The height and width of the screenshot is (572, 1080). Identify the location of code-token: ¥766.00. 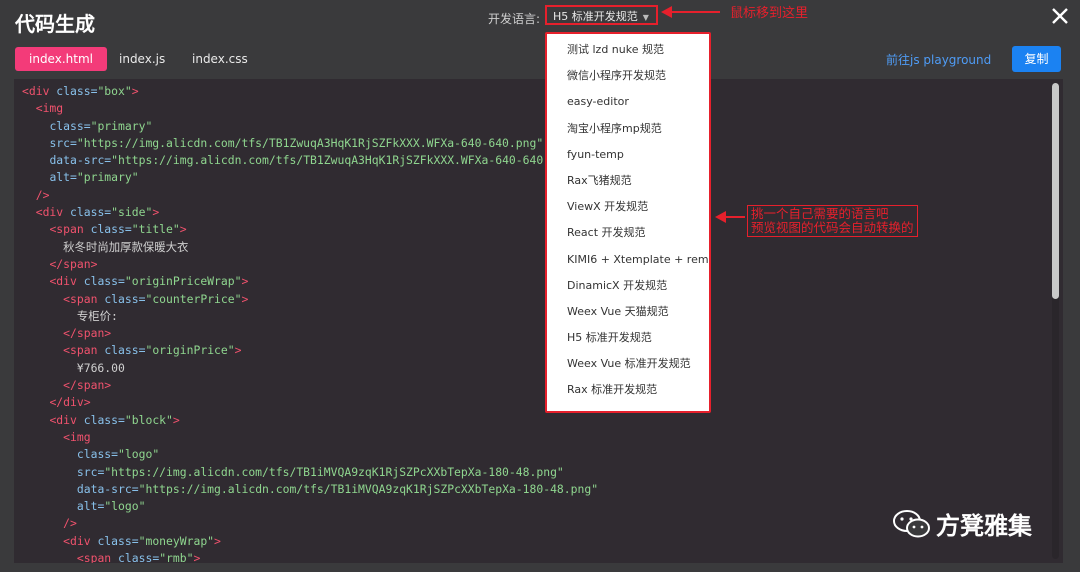
(73, 367).